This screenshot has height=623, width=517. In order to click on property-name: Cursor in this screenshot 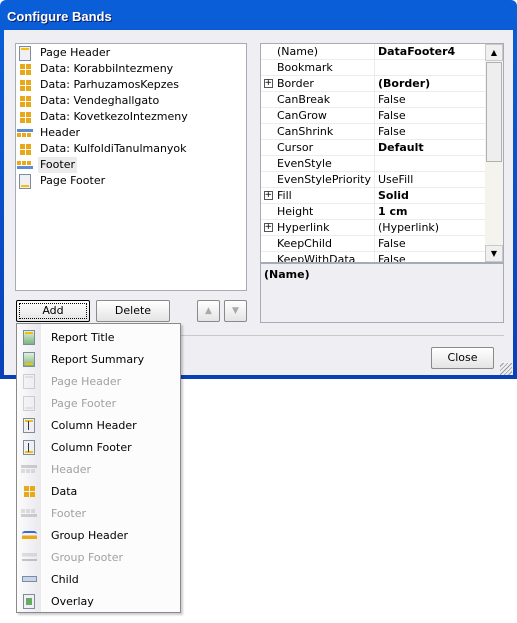, I will do `click(325, 147)`.